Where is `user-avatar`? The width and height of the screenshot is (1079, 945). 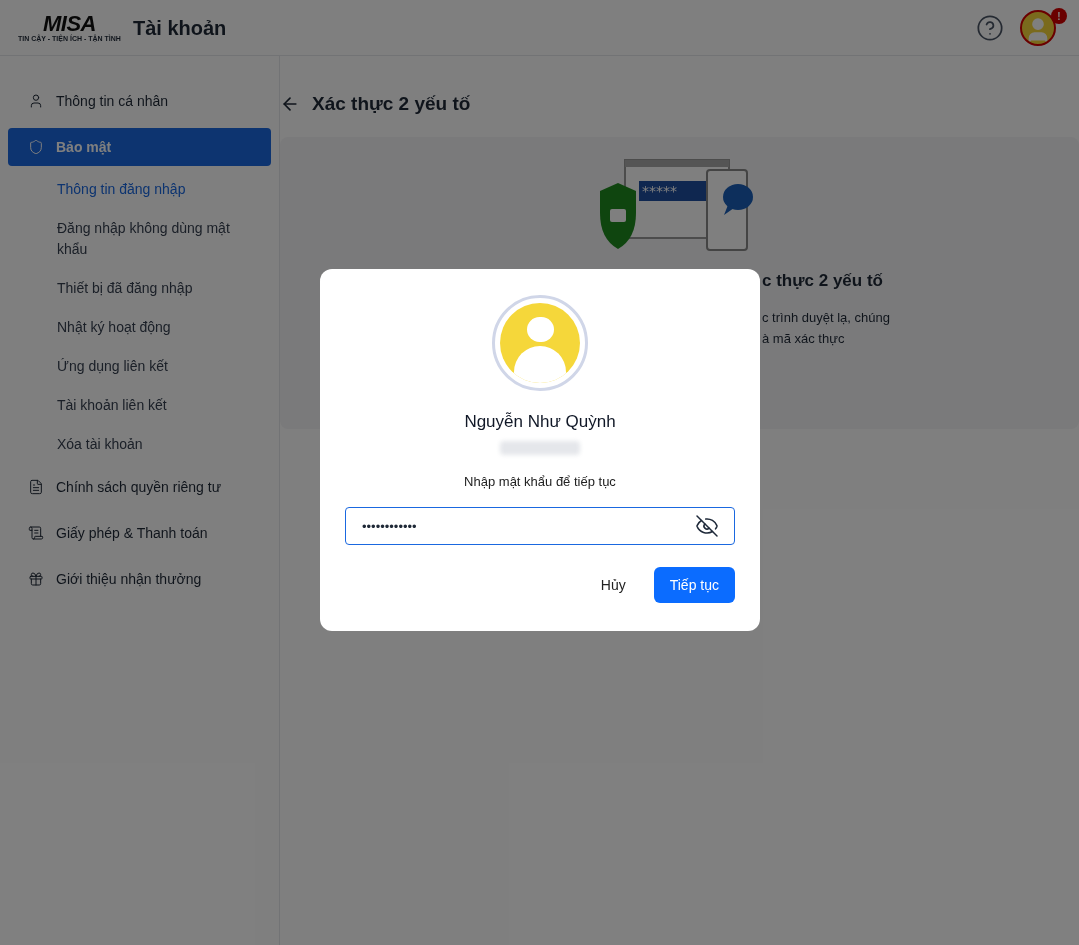
user-avatar is located at coordinates (1038, 27).